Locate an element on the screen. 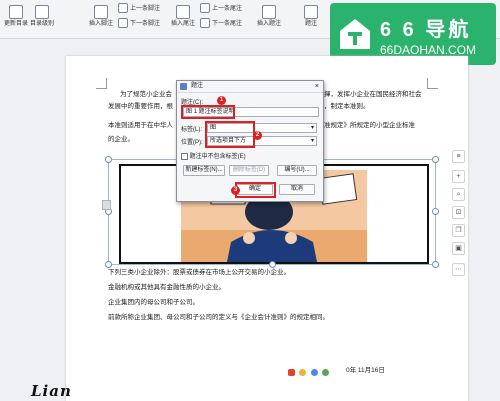  paragraph-line: 揮，发挥小企业在国民经济和社会 is located at coordinates (373, 94).